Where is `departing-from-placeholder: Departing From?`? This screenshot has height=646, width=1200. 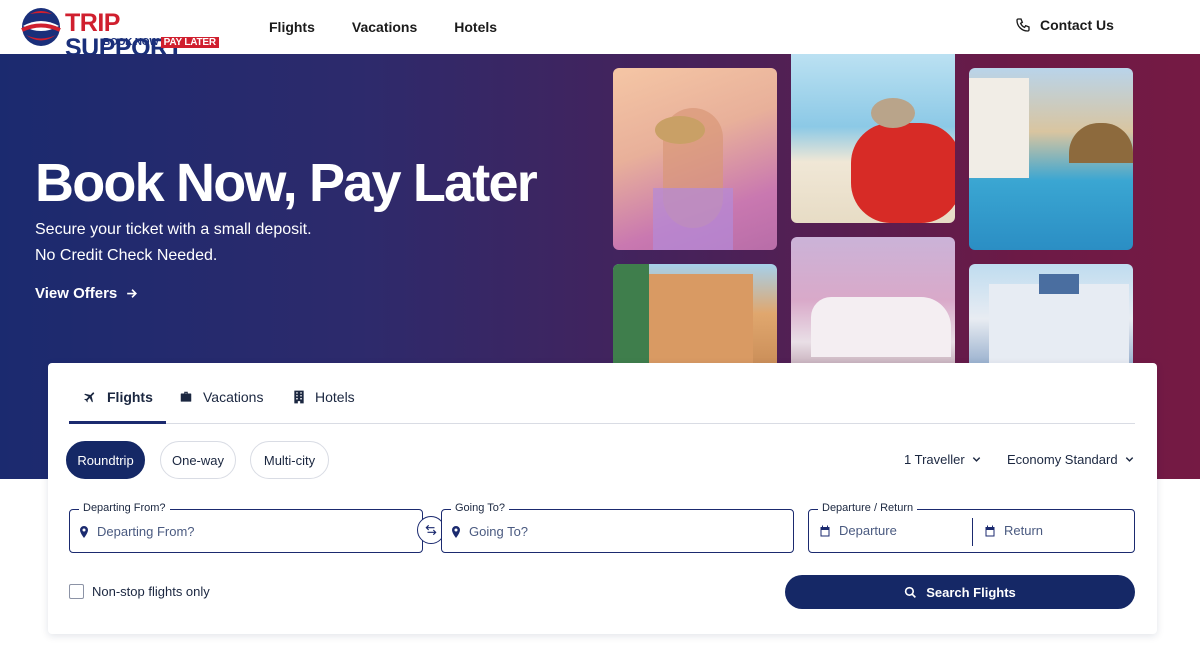 departing-from-placeholder: Departing From? is located at coordinates (146, 531).